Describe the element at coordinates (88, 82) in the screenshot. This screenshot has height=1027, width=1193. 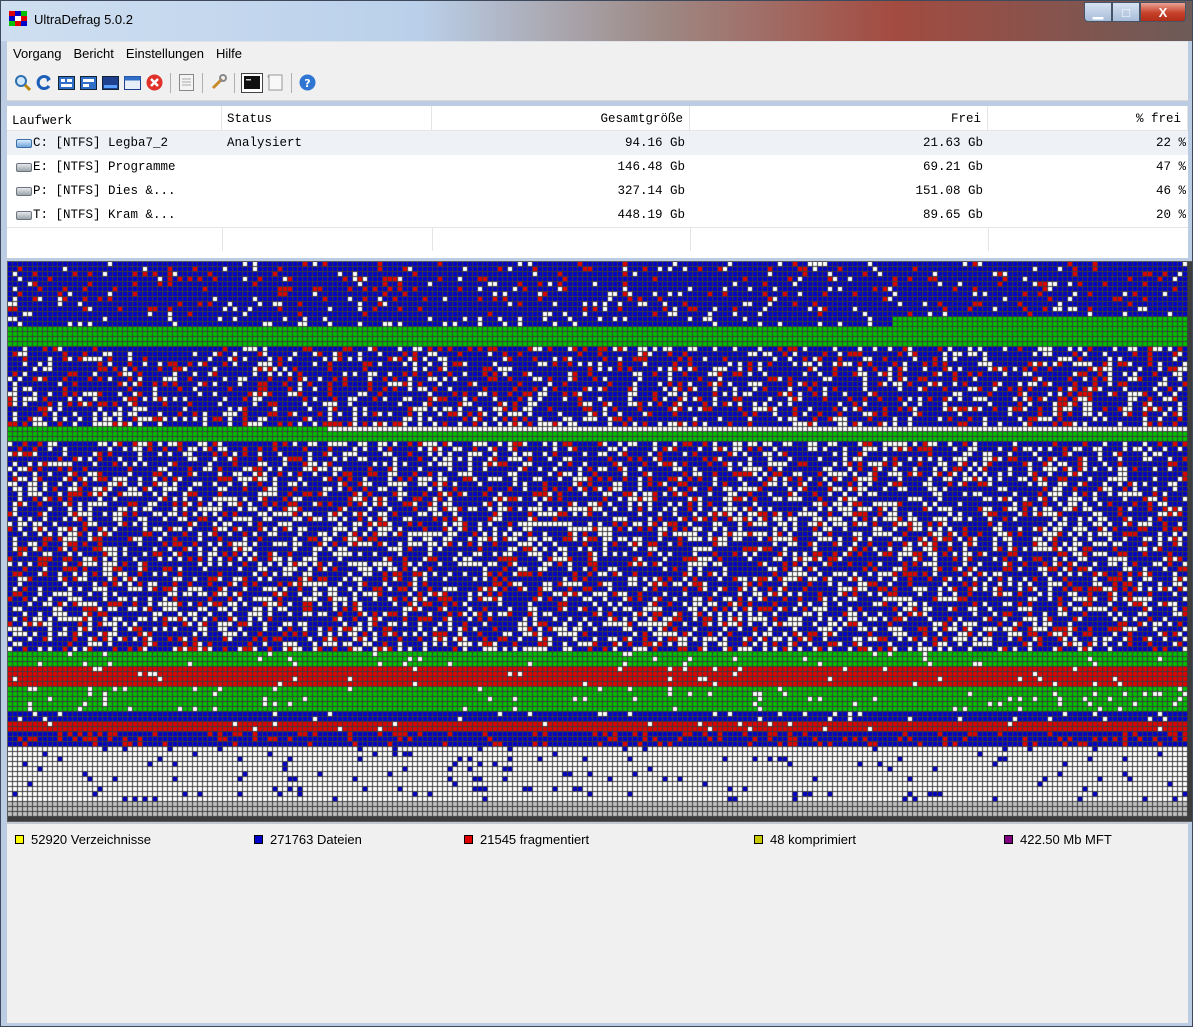
I see `optimize-mft-icon` at that location.